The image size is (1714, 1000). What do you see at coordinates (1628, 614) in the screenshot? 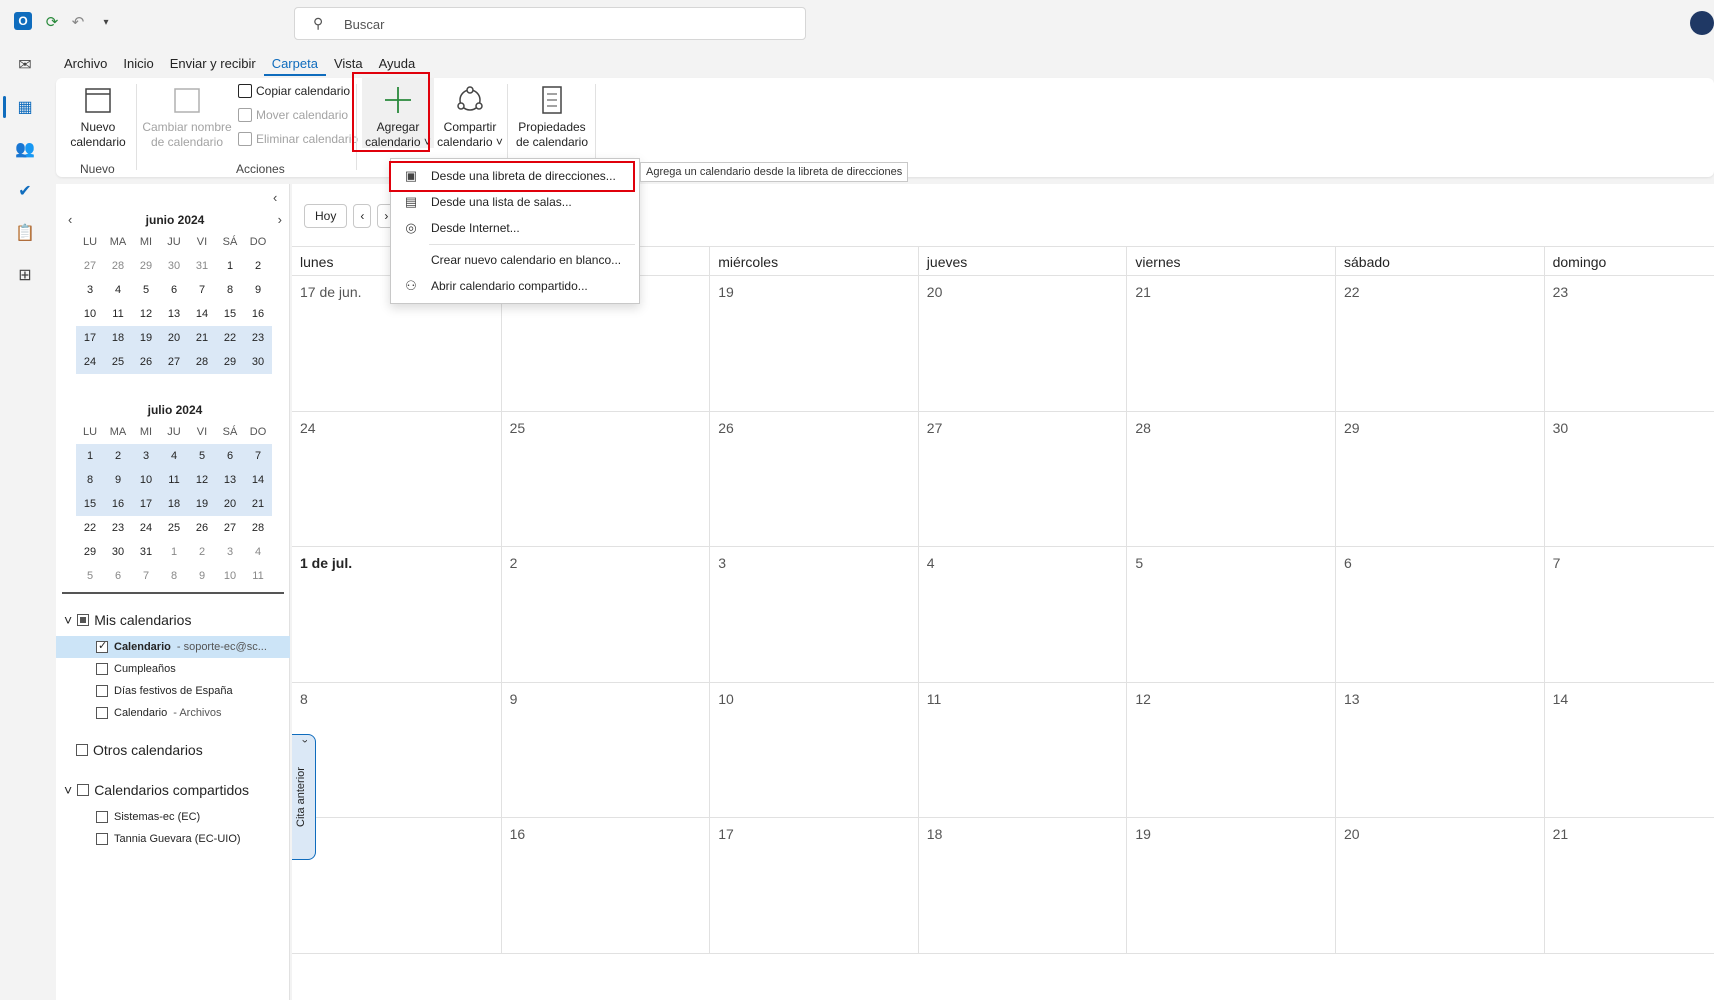
I see `day-cell: 7` at bounding box center [1628, 614].